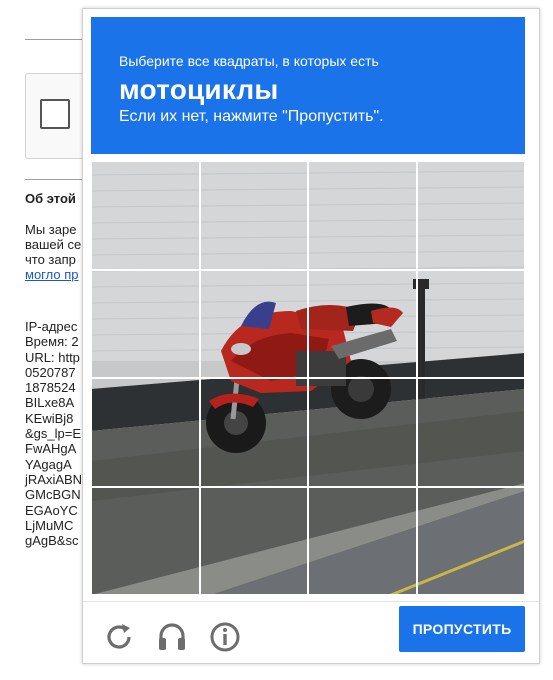 This screenshot has width=553, height=680. What do you see at coordinates (199, 89) in the screenshot?
I see `prompt-target-object: мотоциклы` at bounding box center [199, 89].